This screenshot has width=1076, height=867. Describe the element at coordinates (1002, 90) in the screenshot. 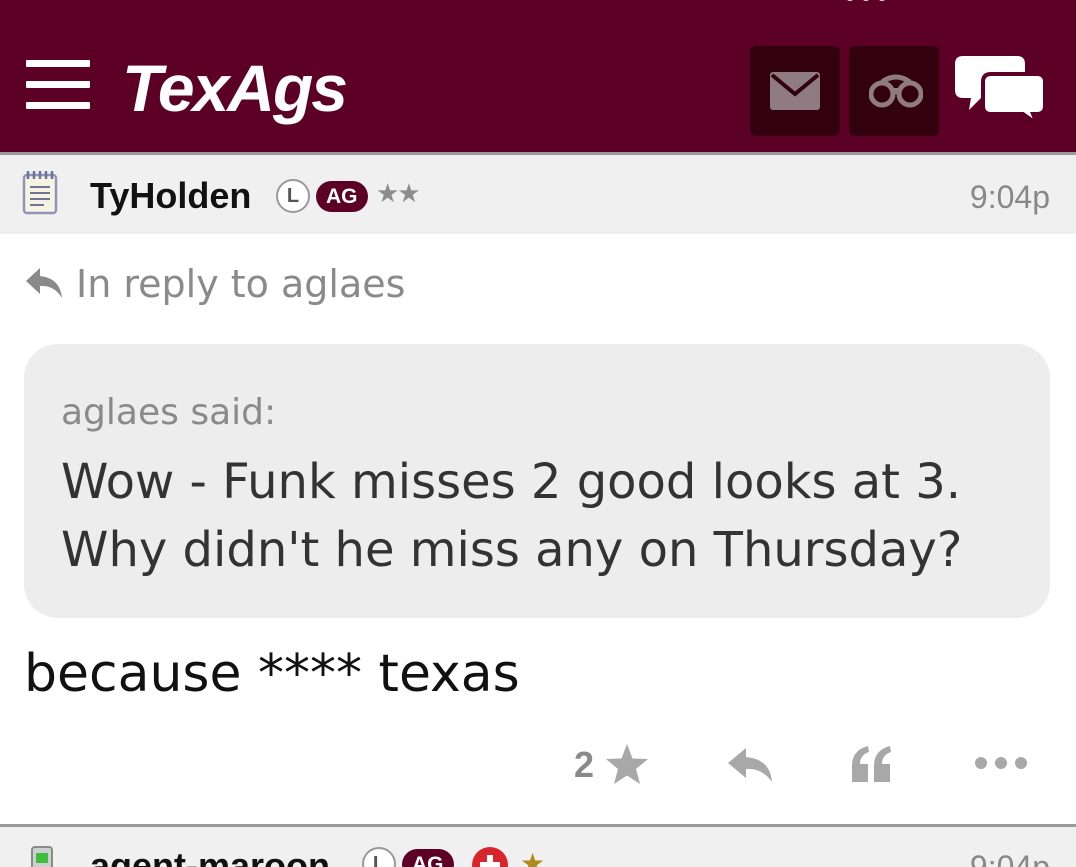

I see `chat-bubbles-icon` at that location.